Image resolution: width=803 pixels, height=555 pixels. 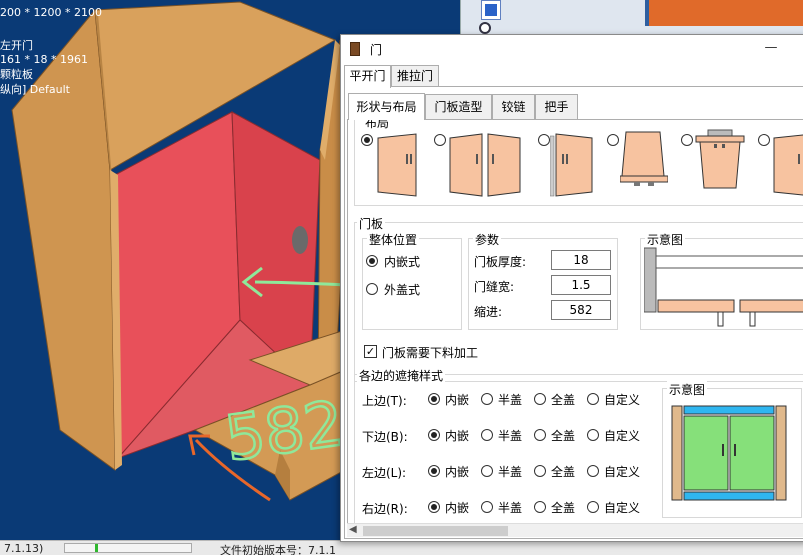 What do you see at coordinates (402, 262) in the screenshot?
I see `overall-position-inset-label: 内嵌式` at bounding box center [402, 262].